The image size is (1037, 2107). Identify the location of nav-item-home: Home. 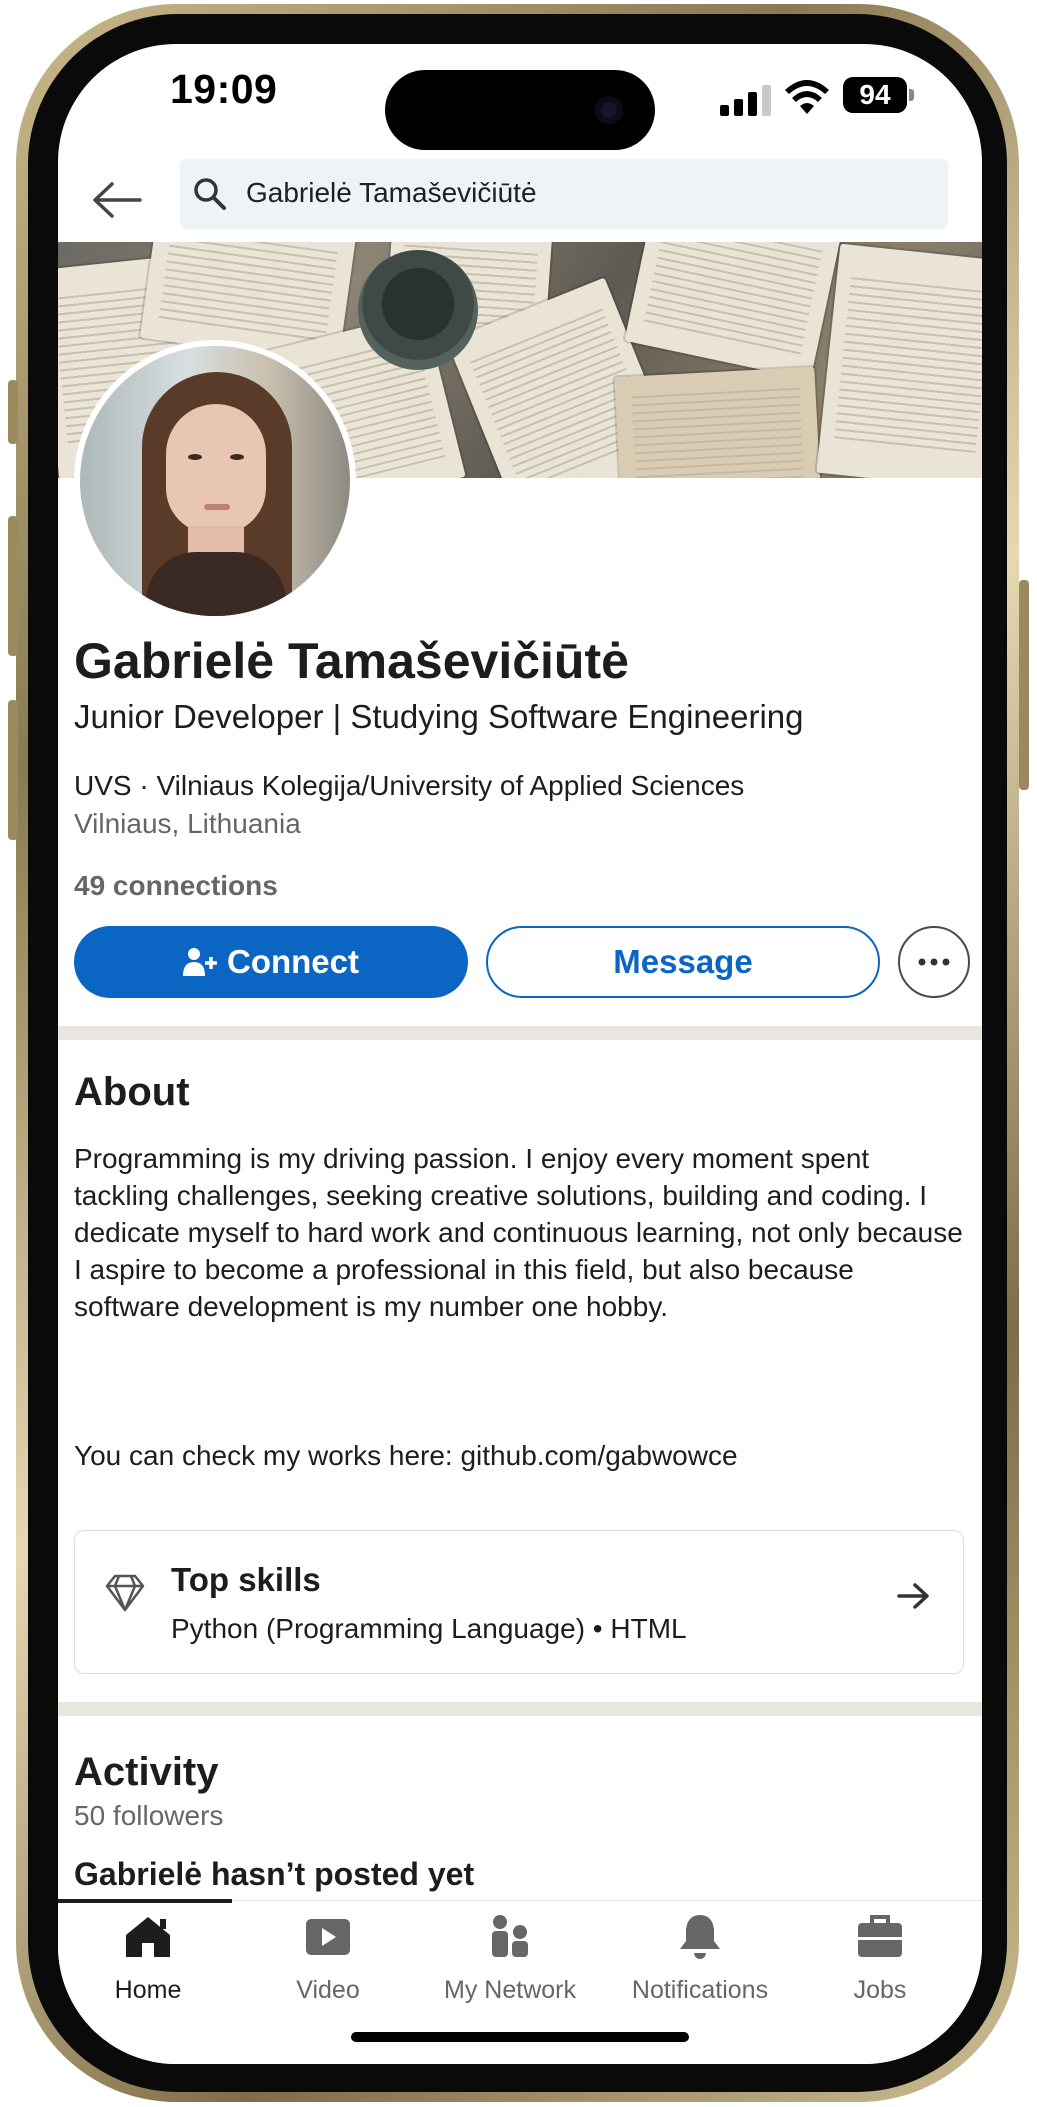
(148, 1957).